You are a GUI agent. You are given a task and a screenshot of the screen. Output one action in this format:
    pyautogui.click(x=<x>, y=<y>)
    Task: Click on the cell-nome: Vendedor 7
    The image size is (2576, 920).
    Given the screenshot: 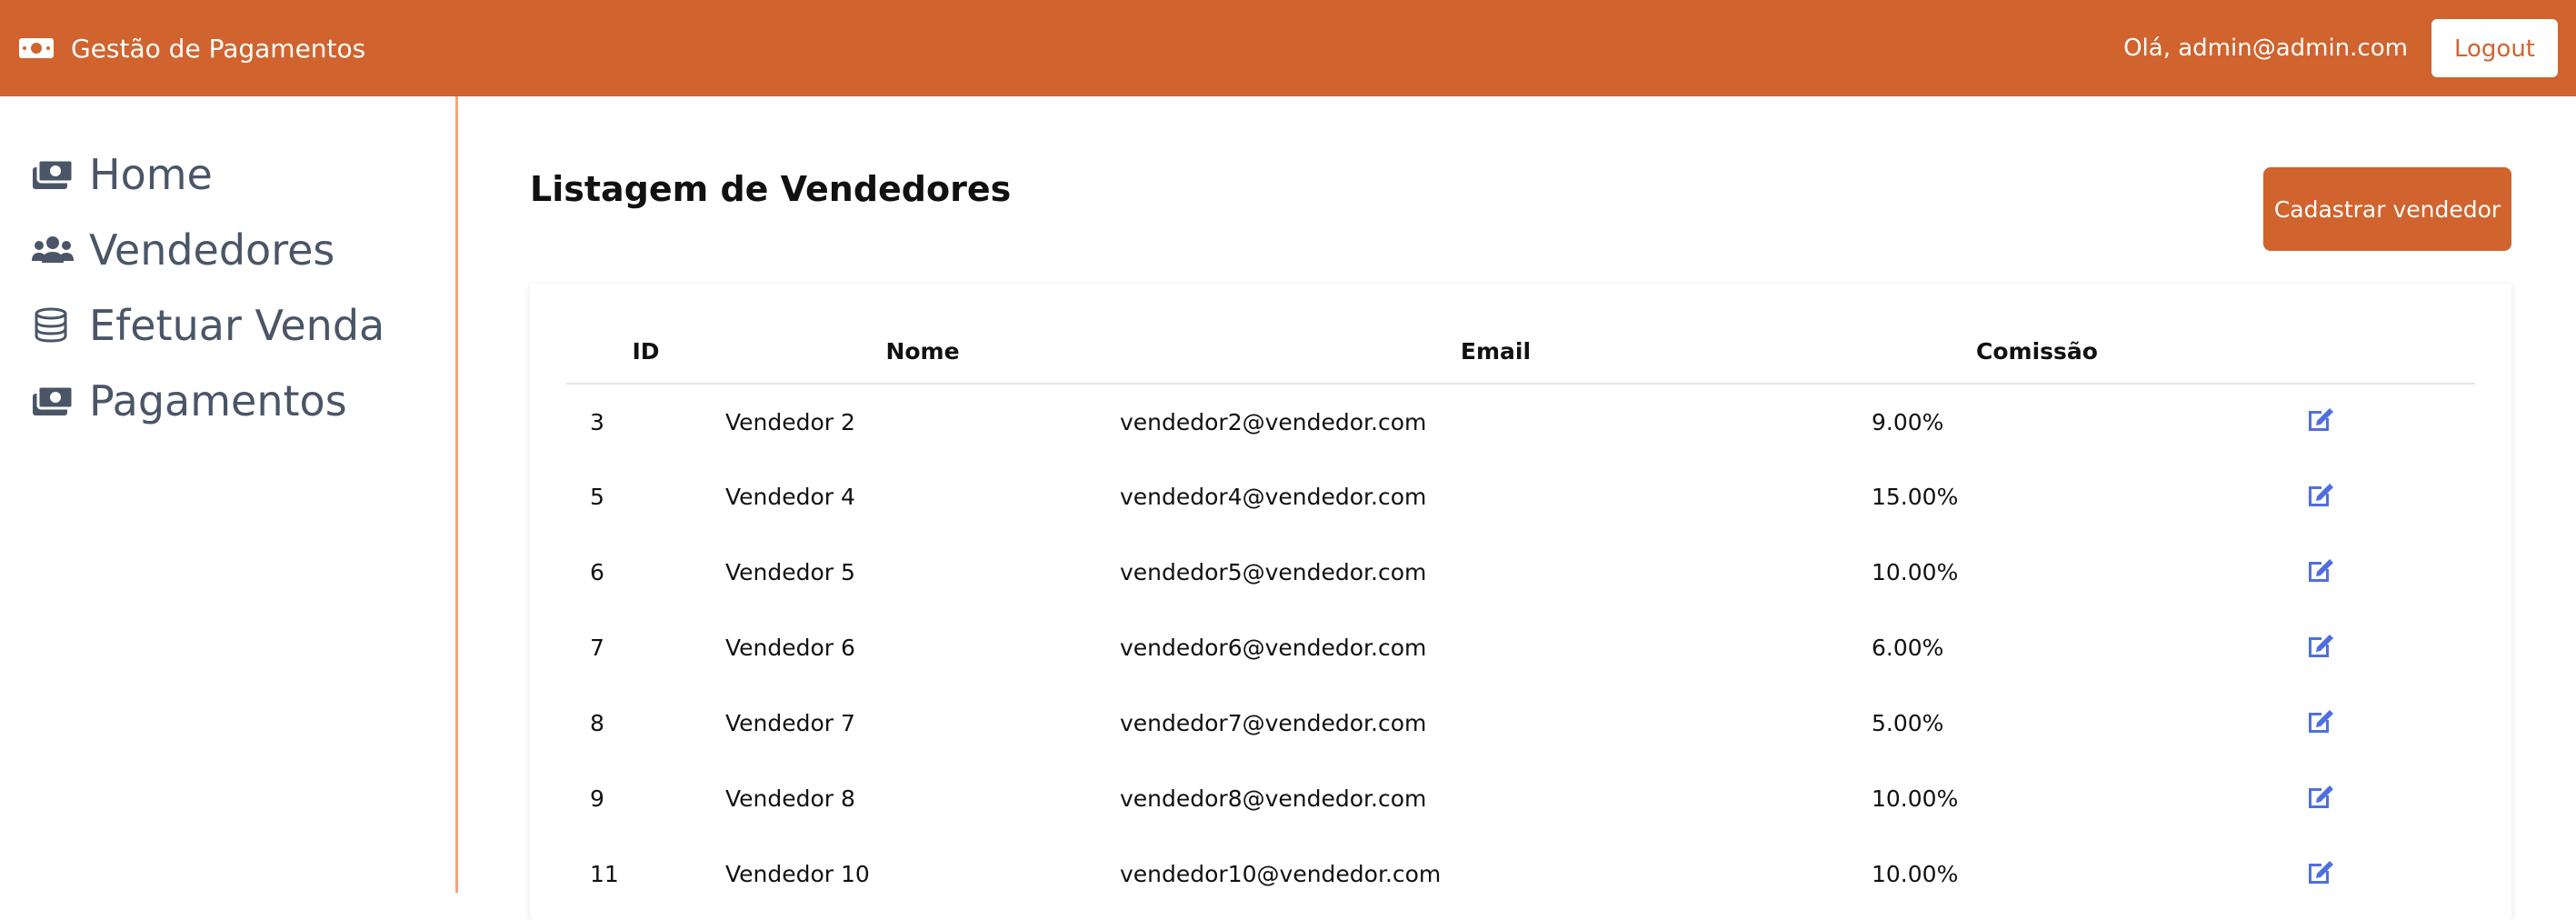 What is the action you would take?
    pyautogui.click(x=790, y=723)
    